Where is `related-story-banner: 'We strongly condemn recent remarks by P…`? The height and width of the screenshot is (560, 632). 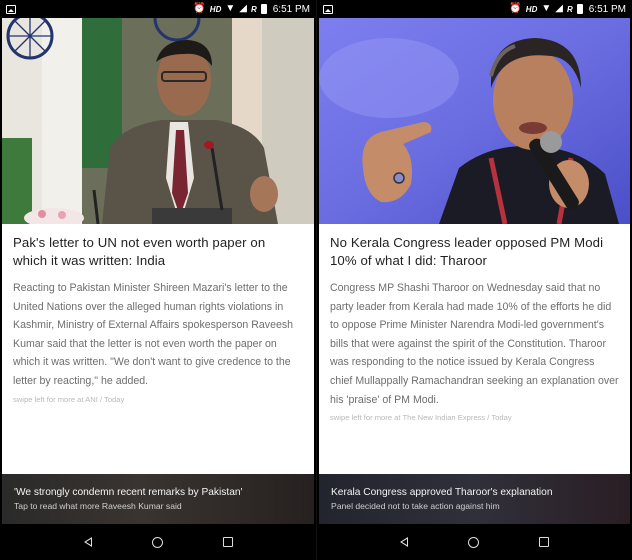
related-story-banner: 'We strongly condemn recent remarks by P… is located at coordinates (158, 499).